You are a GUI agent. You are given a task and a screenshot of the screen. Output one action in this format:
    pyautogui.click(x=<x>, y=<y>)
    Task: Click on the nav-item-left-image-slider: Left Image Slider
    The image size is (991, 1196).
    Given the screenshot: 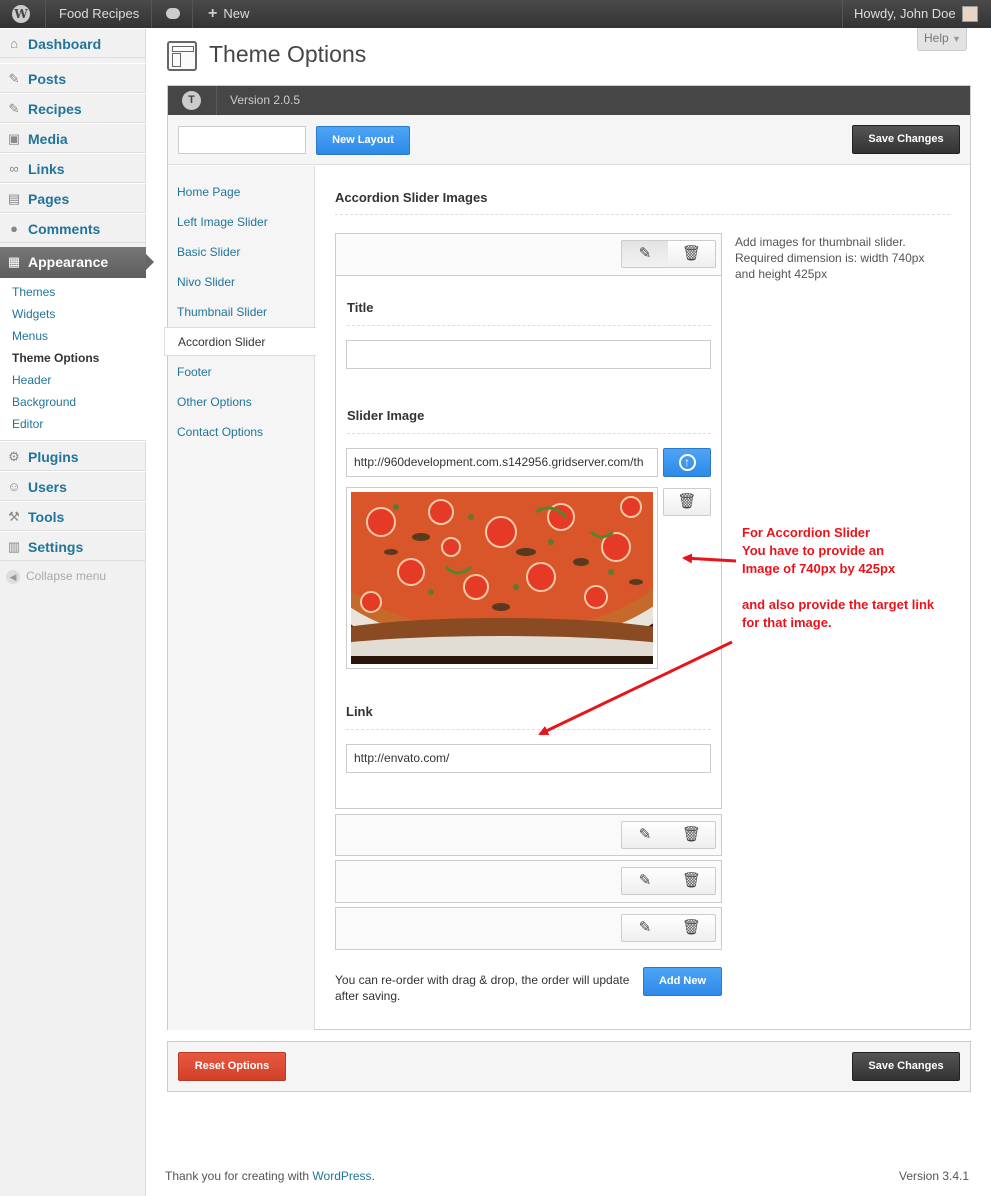 What is the action you would take?
    pyautogui.click(x=222, y=222)
    